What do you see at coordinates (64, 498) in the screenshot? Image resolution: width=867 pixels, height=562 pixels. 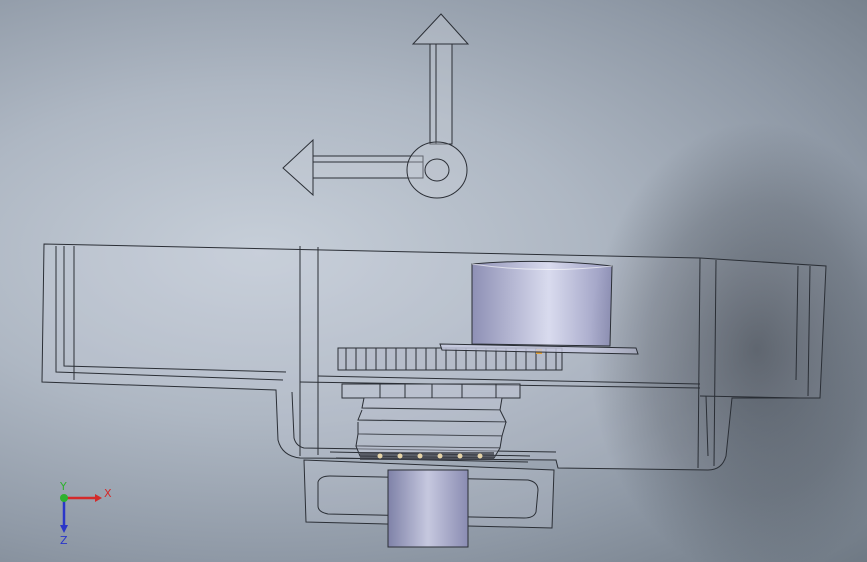 I see `y-axis-icon` at bounding box center [64, 498].